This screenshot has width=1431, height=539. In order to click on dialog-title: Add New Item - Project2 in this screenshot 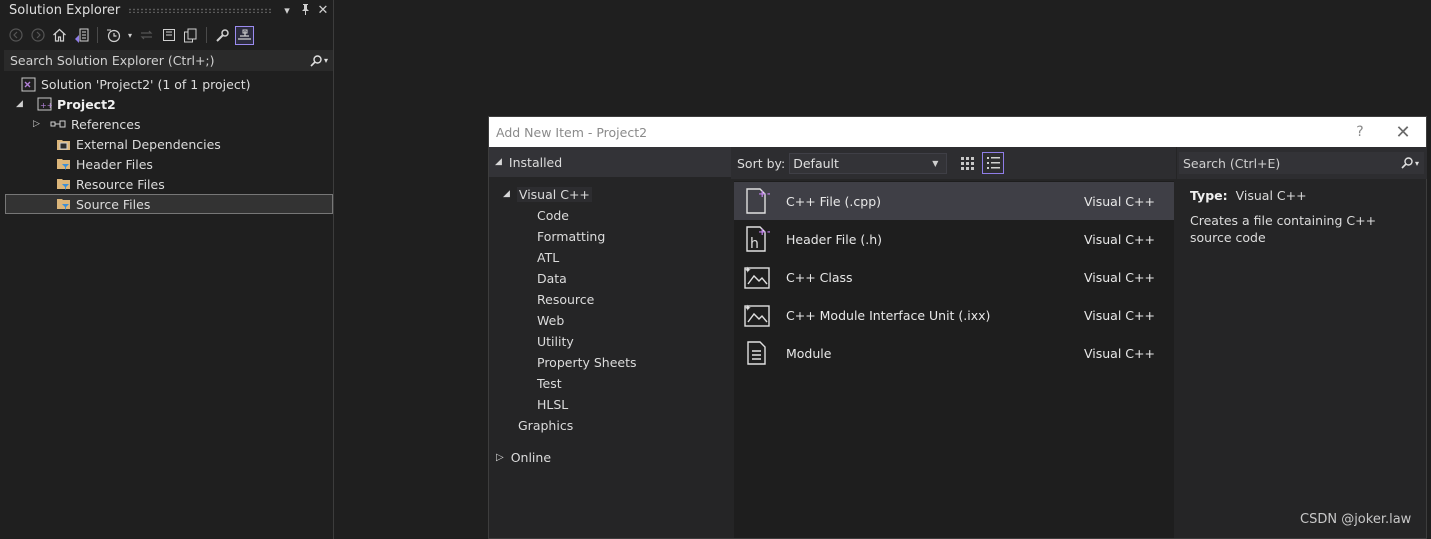, I will do `click(572, 132)`.